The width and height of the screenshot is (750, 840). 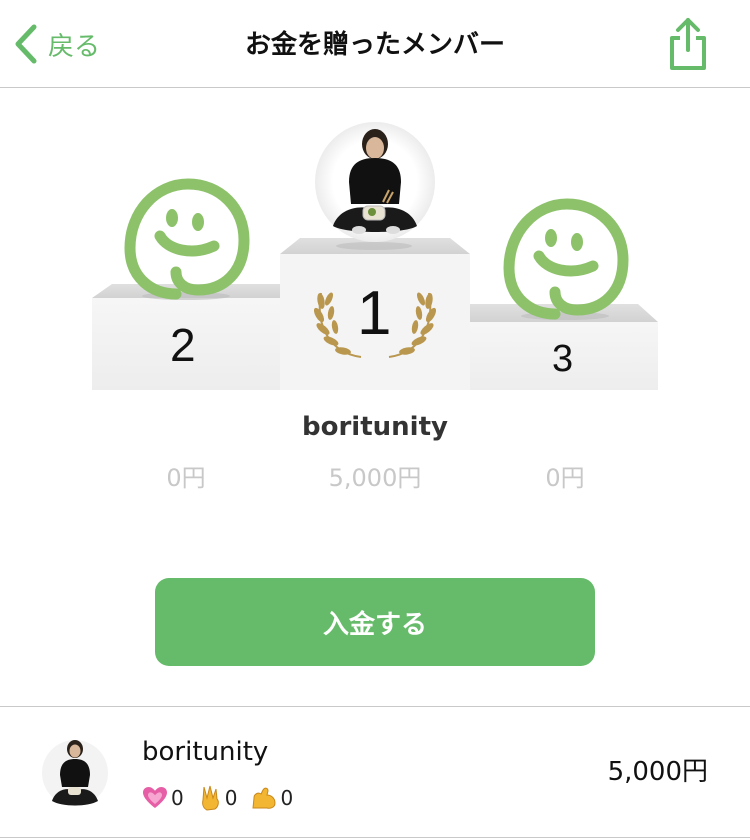 I want to click on deposit-button: 入金する, so click(x=375, y=622).